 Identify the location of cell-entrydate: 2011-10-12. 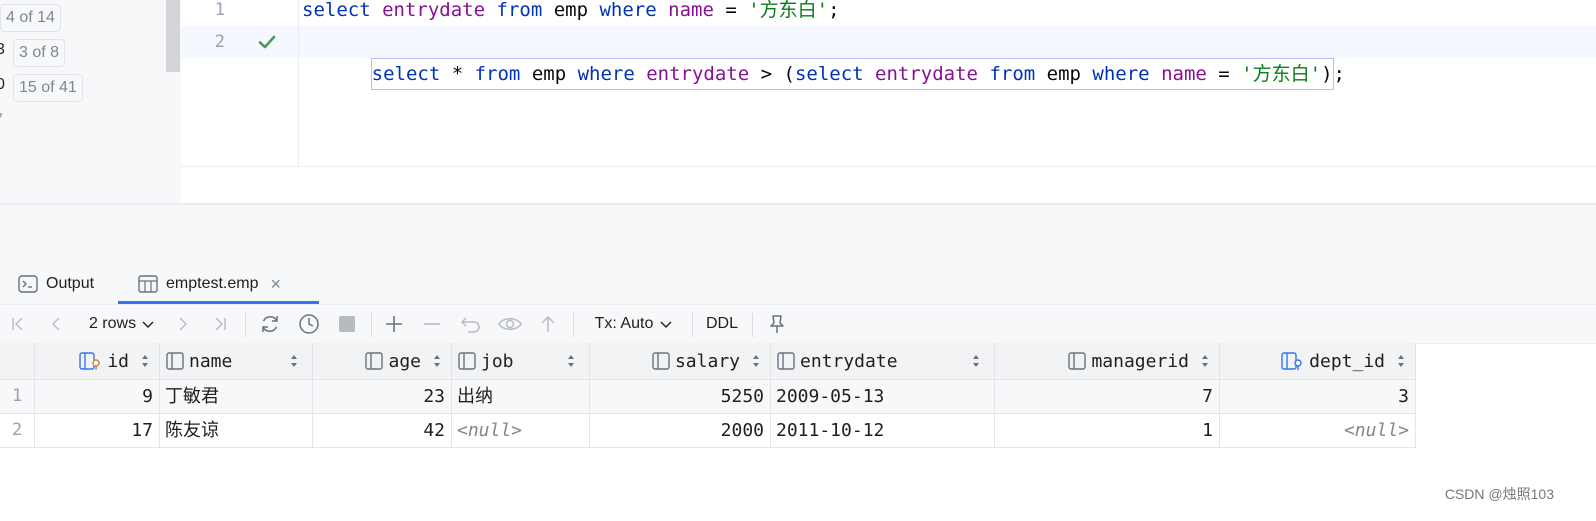
(883, 430).